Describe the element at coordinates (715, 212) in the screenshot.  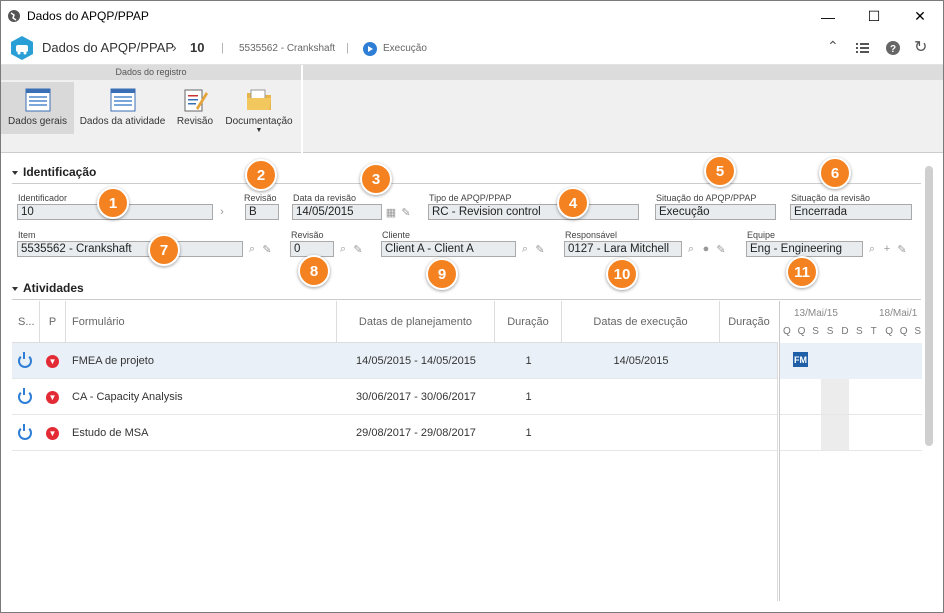
I see `situacao-apqp-field: Execução` at that location.